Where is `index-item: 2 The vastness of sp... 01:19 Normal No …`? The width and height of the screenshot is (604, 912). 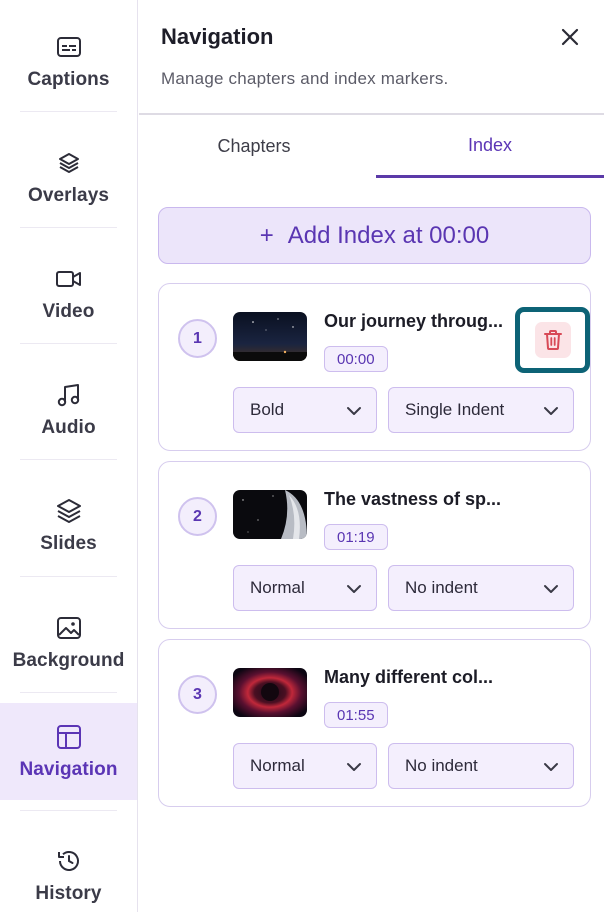
index-item: 2 The vastness of sp... 01:19 Normal No … is located at coordinates (374, 545).